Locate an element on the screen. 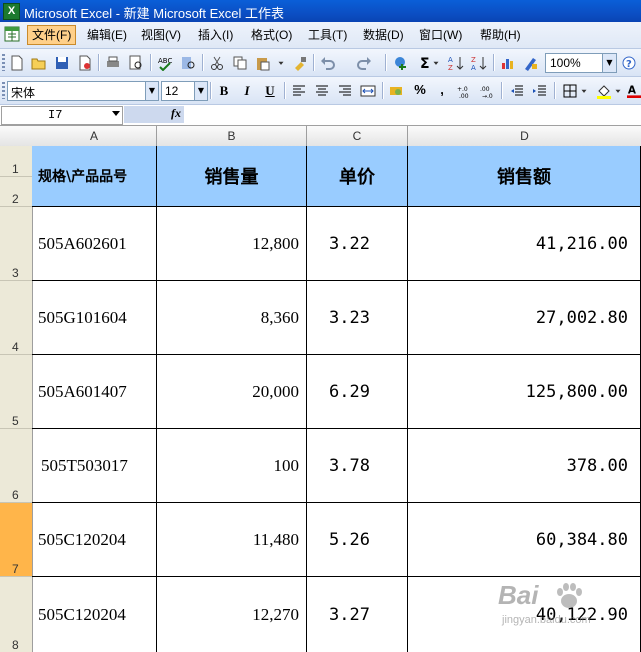  increase-decimal-icon: +.0.00 is located at coordinates (465, 90).